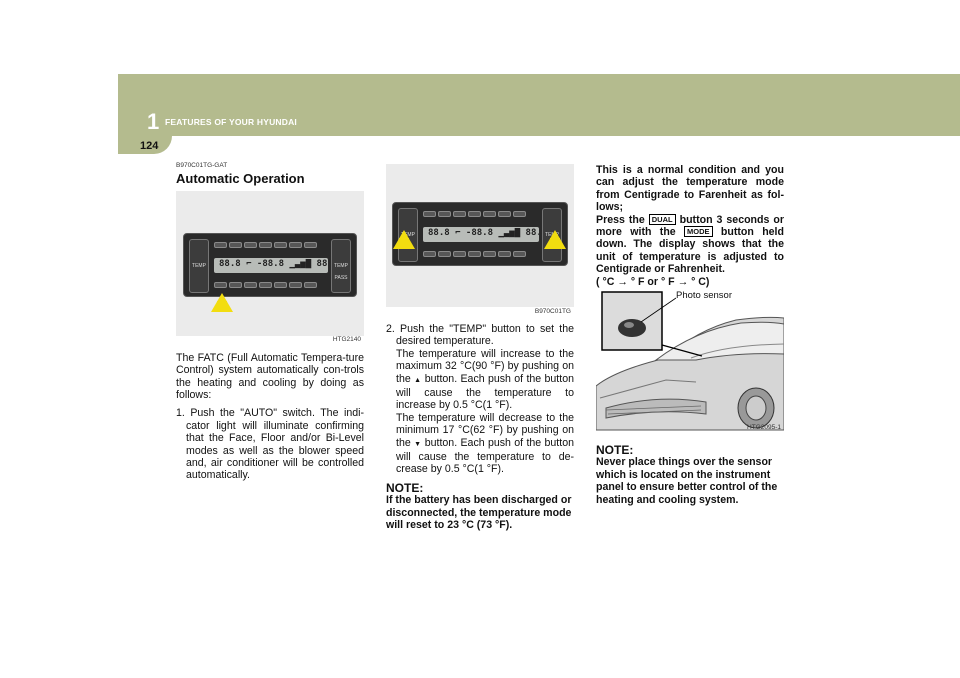  I want to click on chapter-title: FEATURES OF YOUR HYUNDAI, so click(231, 122).